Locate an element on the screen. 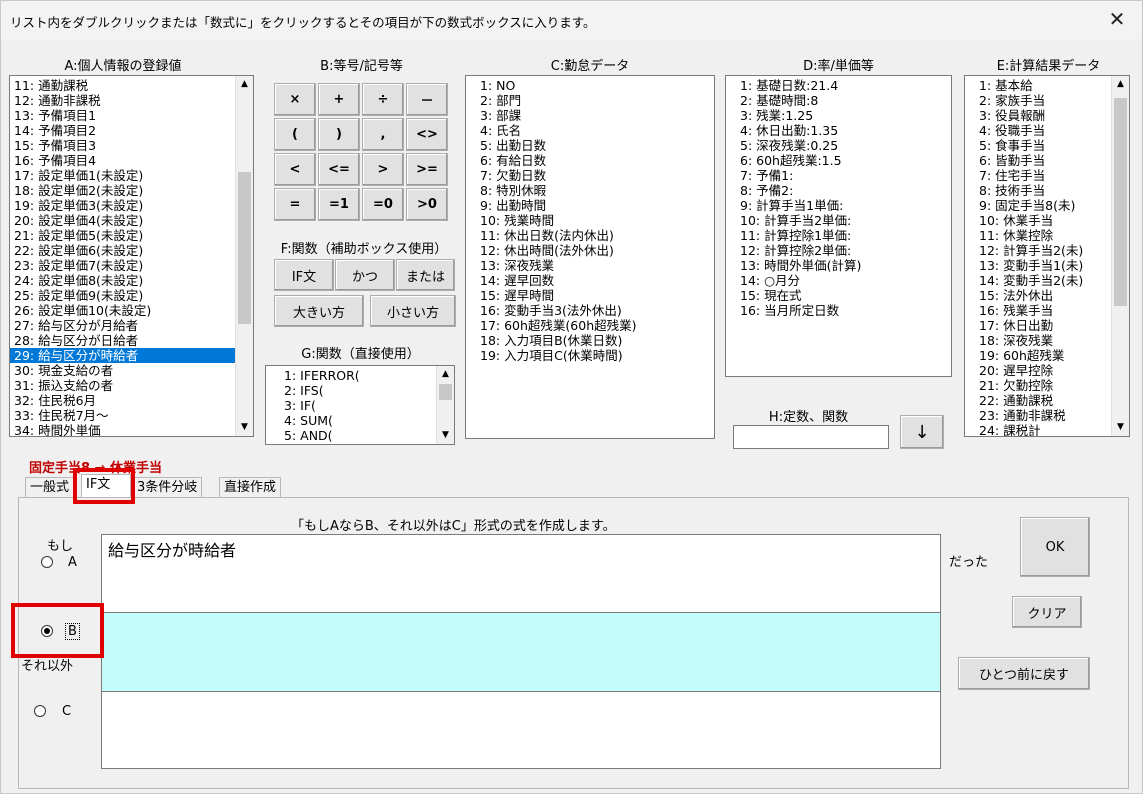 The width and height of the screenshot is (1143, 794). list-item: 24: 設定単価8(未設定) is located at coordinates (122, 280).